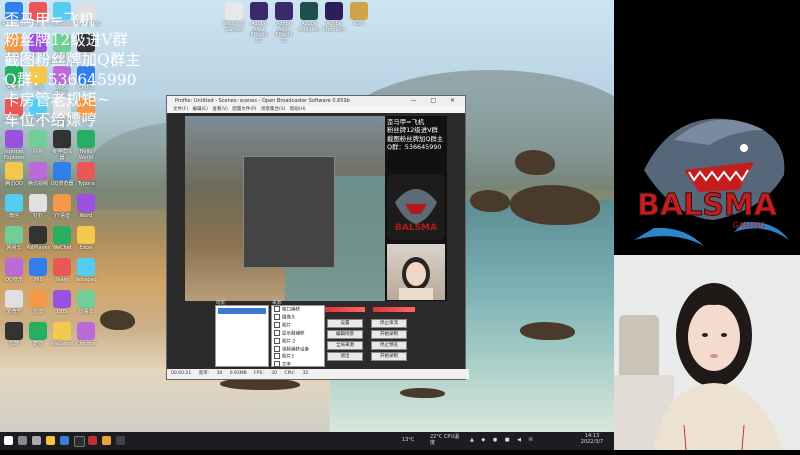 The width and height of the screenshot is (800, 455). Describe the element at coordinates (309, 17) in the screenshot. I see `desktop-icon: Adobe Audition` at that location.